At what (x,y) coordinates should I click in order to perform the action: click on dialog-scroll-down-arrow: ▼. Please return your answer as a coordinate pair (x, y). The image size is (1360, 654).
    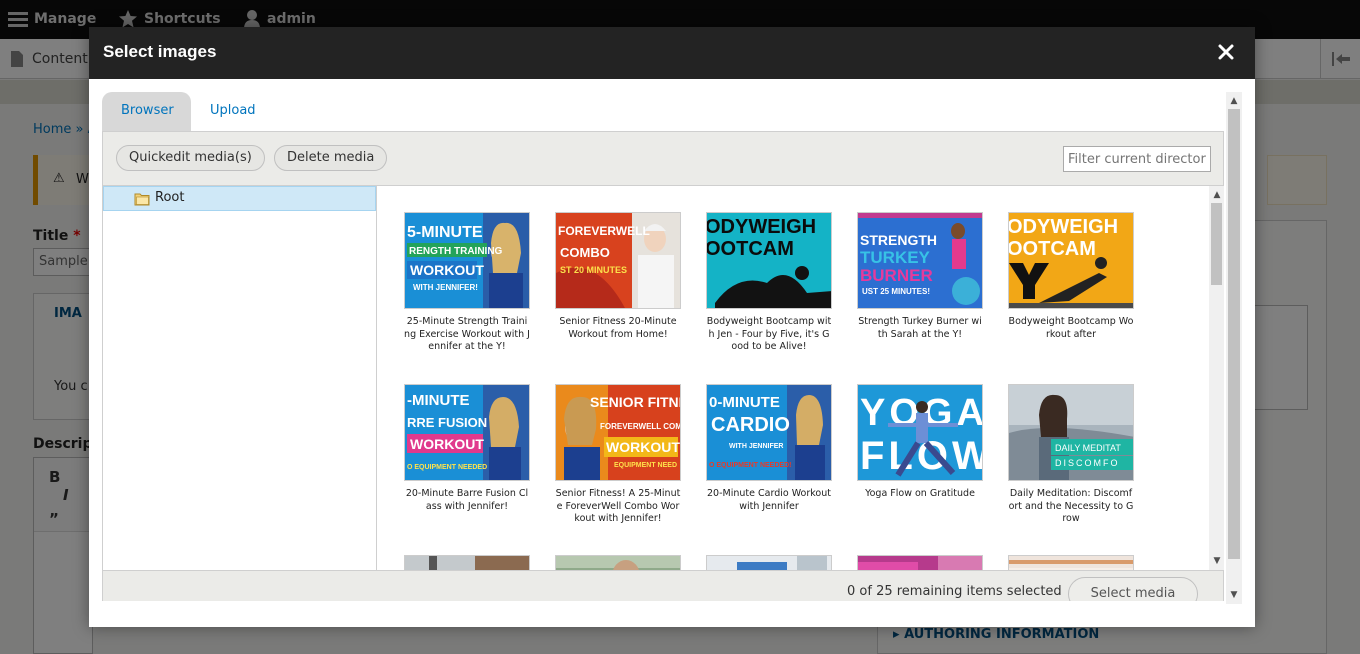
    Looking at the image, I should click on (1234, 595).